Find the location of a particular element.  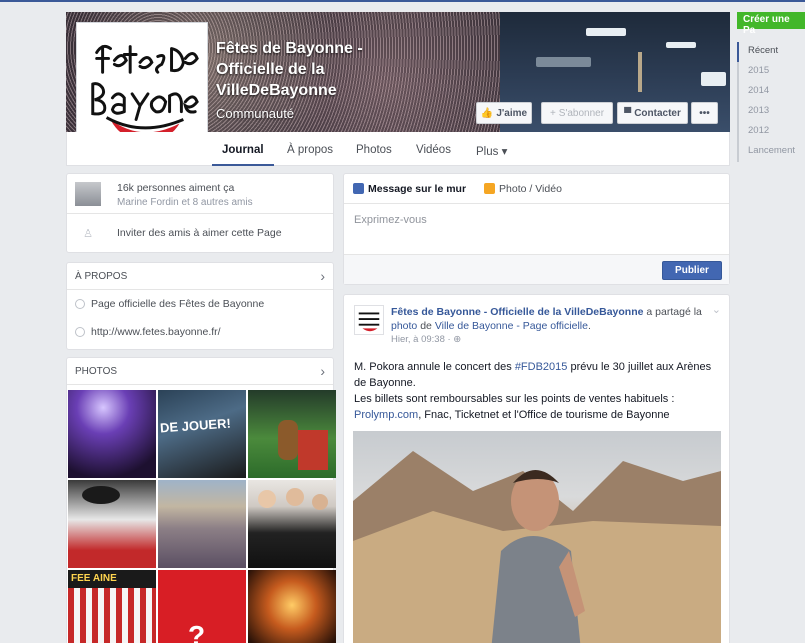

chevron-down-icon: ⌄ is located at coordinates (716, 309).